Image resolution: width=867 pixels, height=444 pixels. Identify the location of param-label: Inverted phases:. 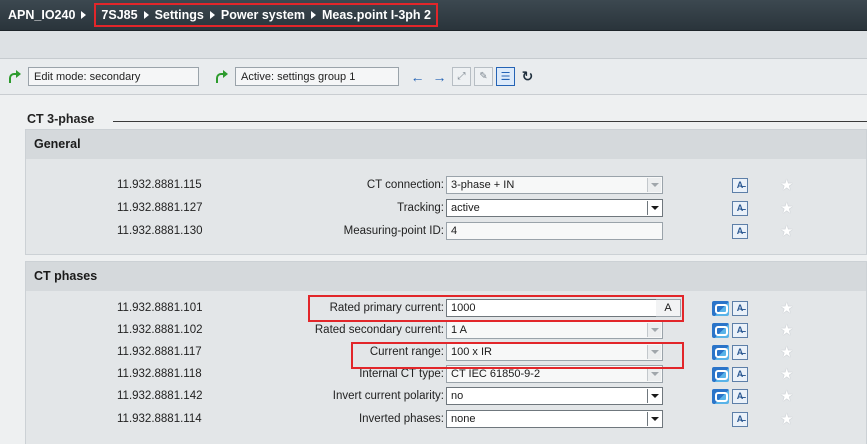
(401, 419).